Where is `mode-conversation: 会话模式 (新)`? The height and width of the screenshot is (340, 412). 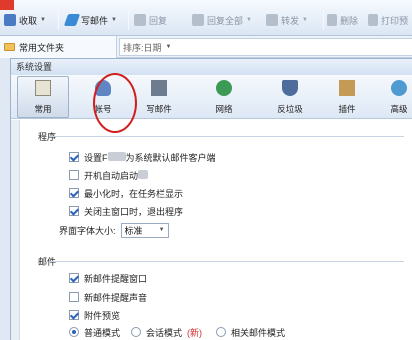
mode-conversation: 会话模式 (新) is located at coordinates (166, 332).